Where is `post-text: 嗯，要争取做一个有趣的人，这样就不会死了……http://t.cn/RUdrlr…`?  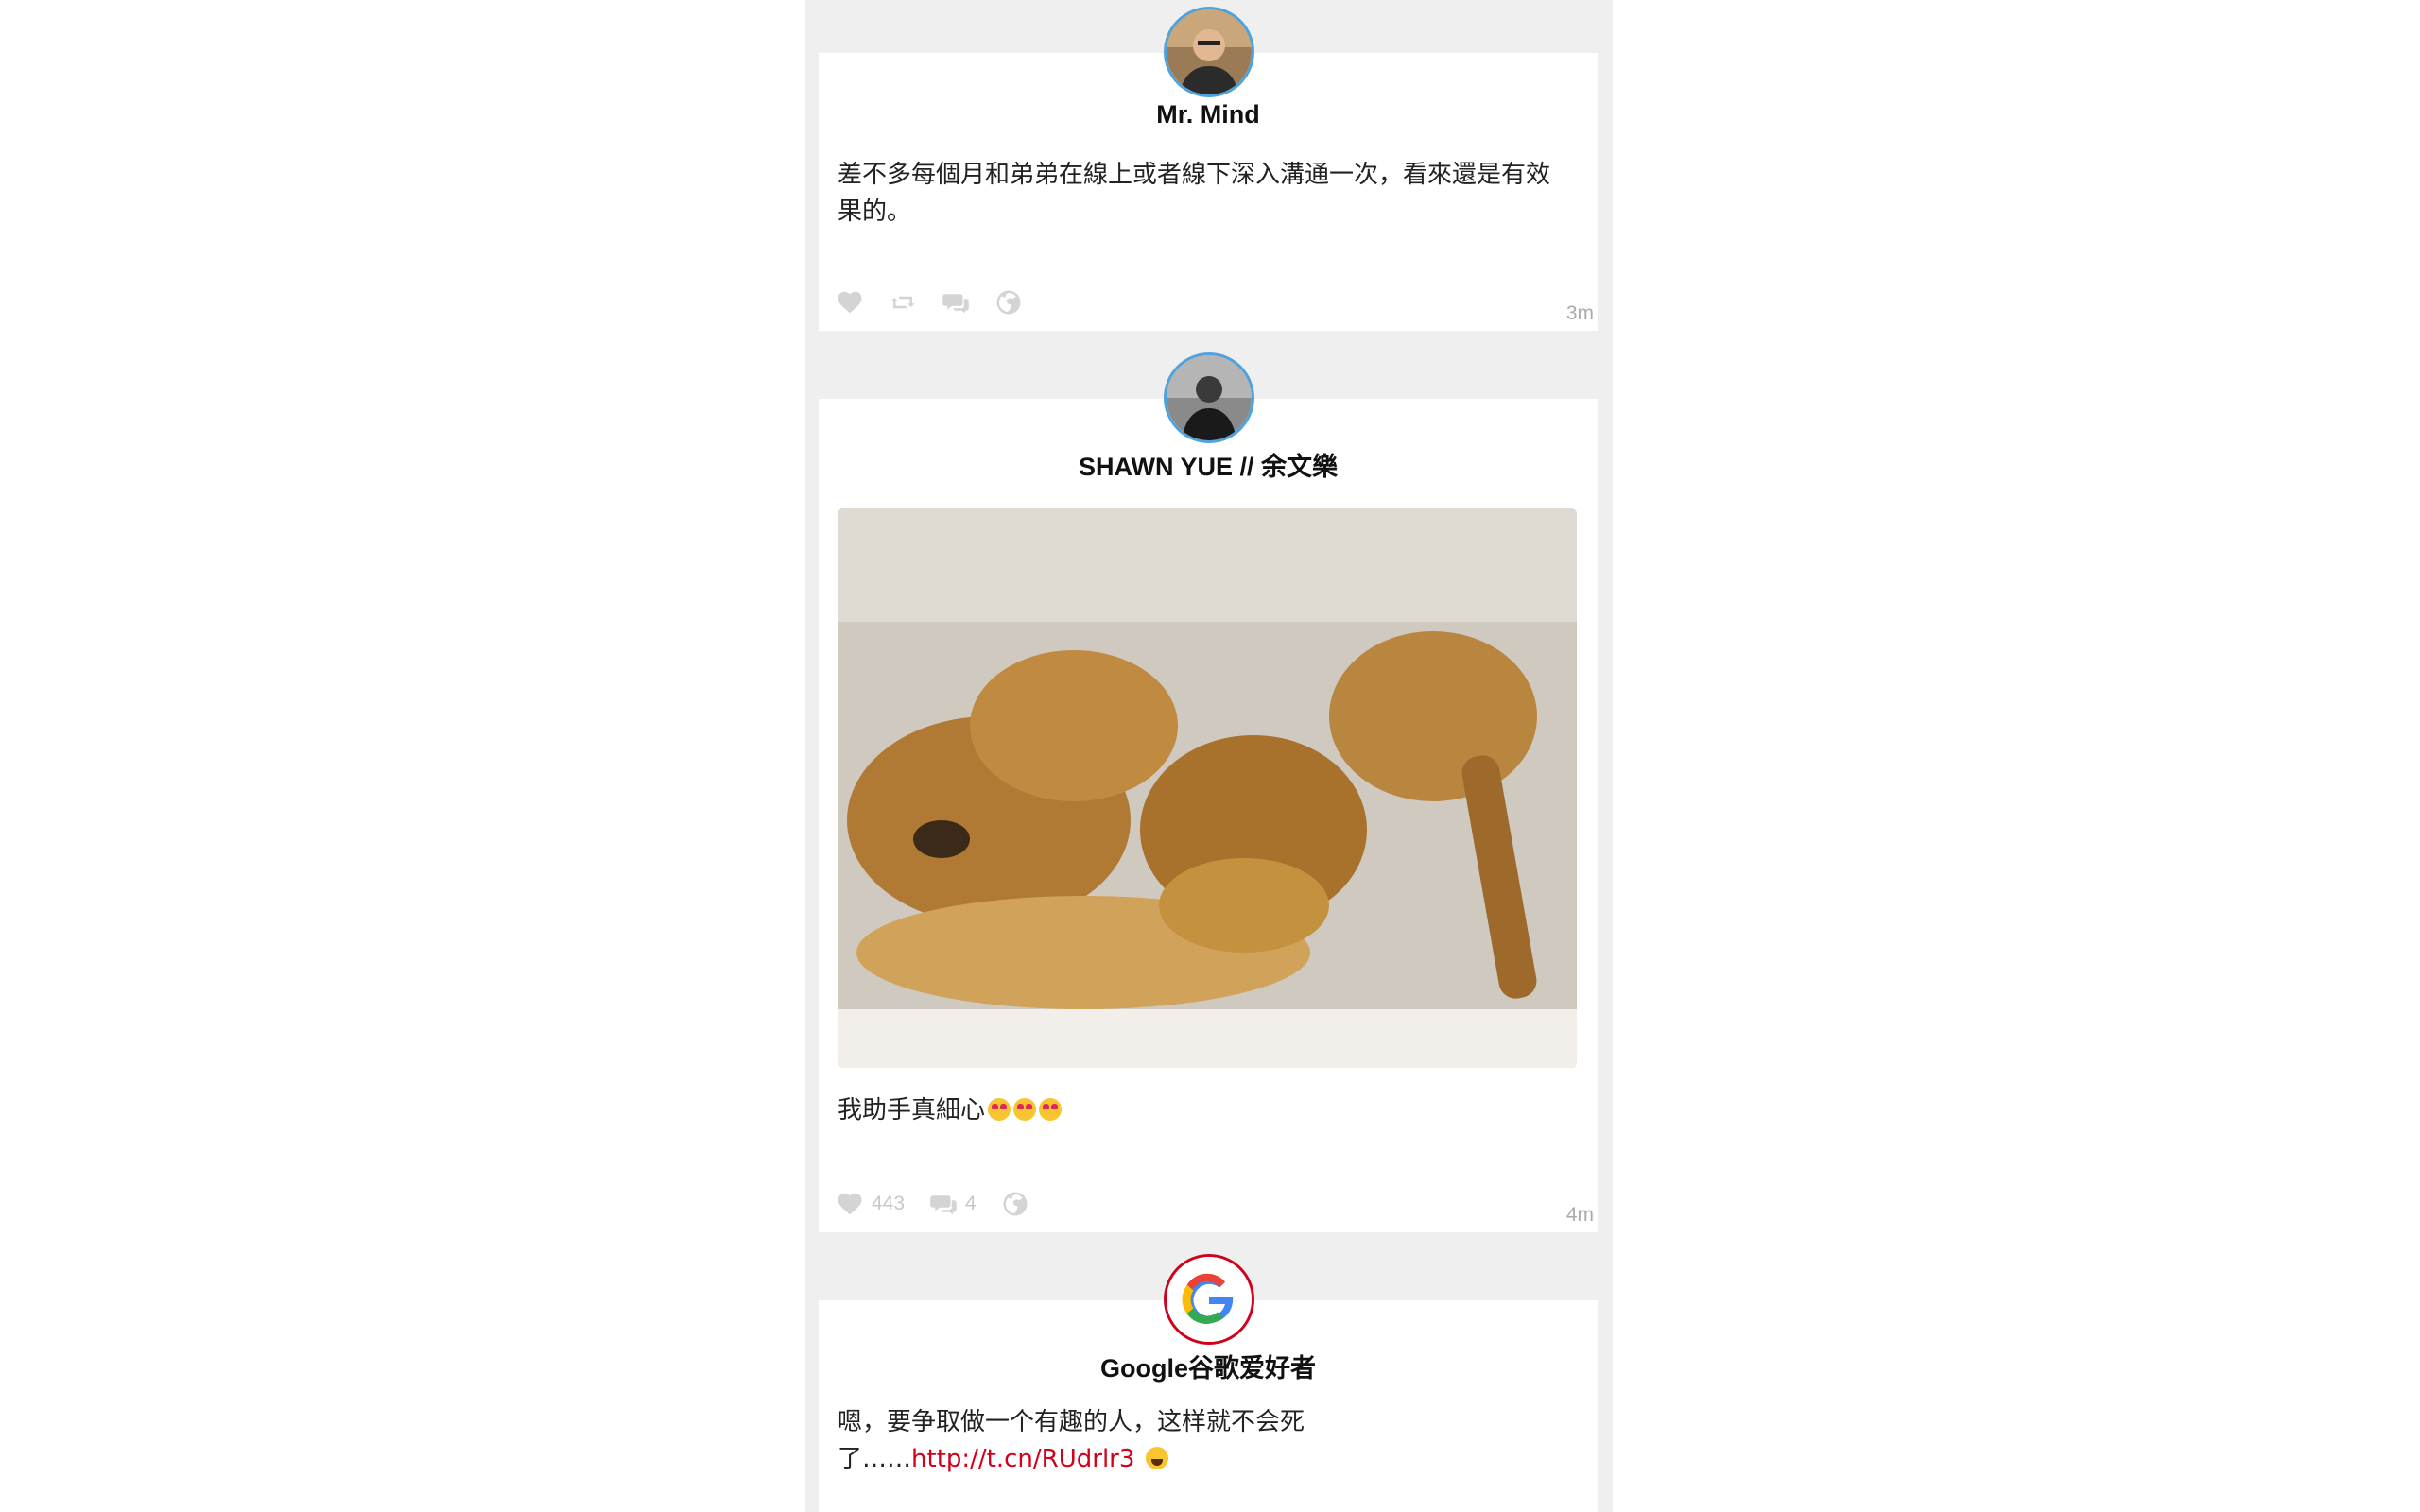
post-text: 嗯，要争取做一个有趣的人，这样就不会死了……http://t.cn/RUdrlr… is located at coordinates (1095, 1441).